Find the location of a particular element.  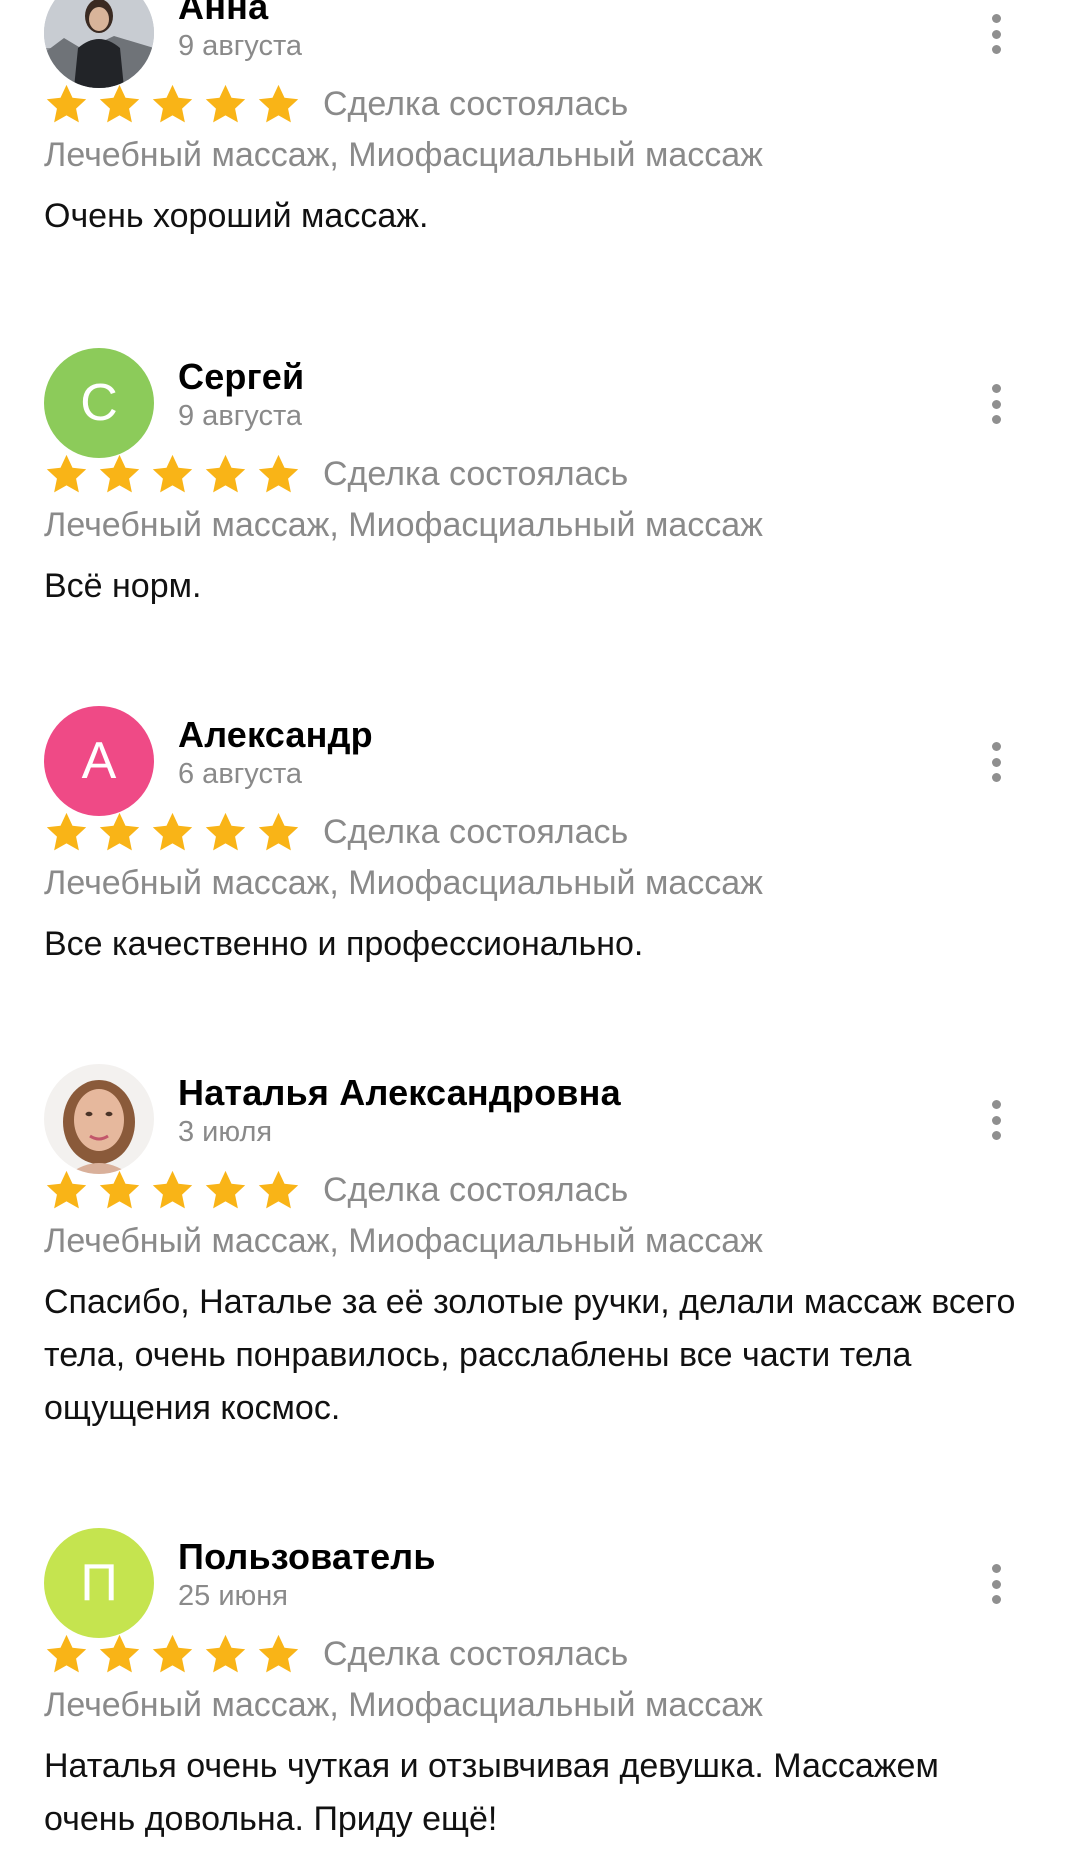

avatar: А is located at coordinates (99, 761).